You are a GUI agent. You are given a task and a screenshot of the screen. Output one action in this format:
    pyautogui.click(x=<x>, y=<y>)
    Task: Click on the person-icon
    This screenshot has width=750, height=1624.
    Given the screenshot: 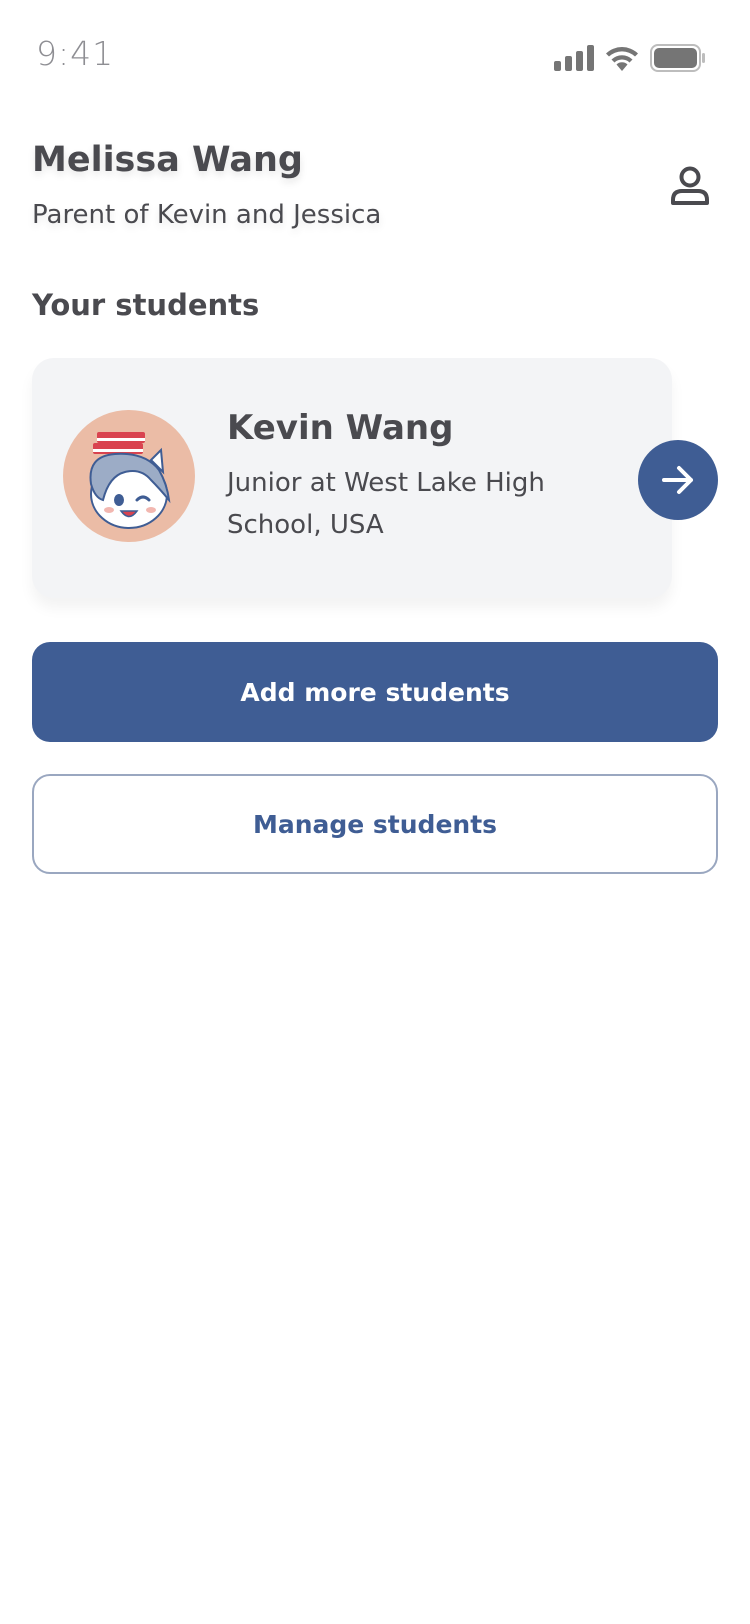 What is the action you would take?
    pyautogui.click(x=690, y=185)
    